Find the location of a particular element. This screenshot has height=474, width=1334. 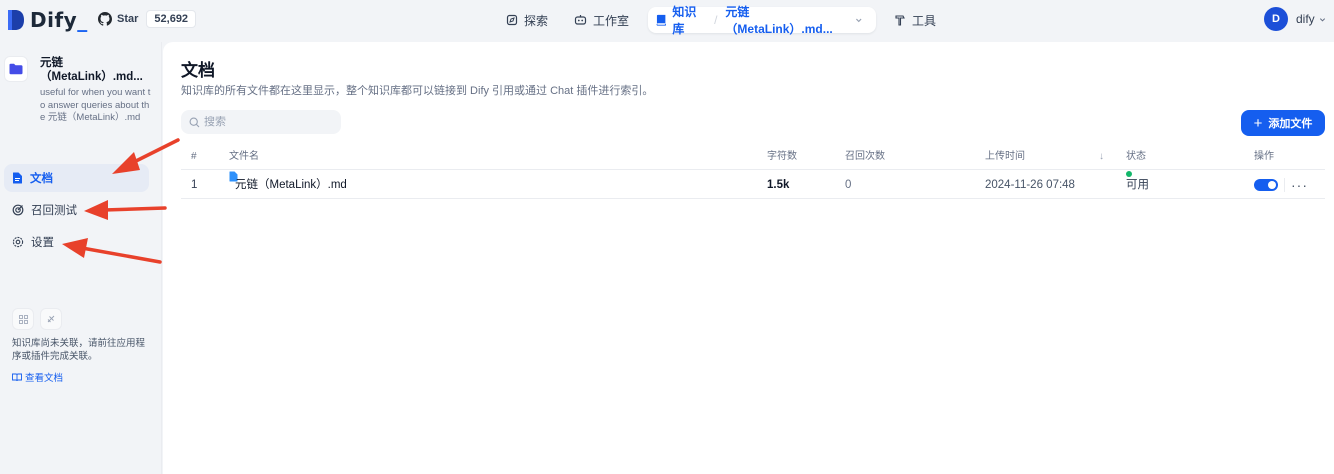

github-icon is located at coordinates (105, 19).